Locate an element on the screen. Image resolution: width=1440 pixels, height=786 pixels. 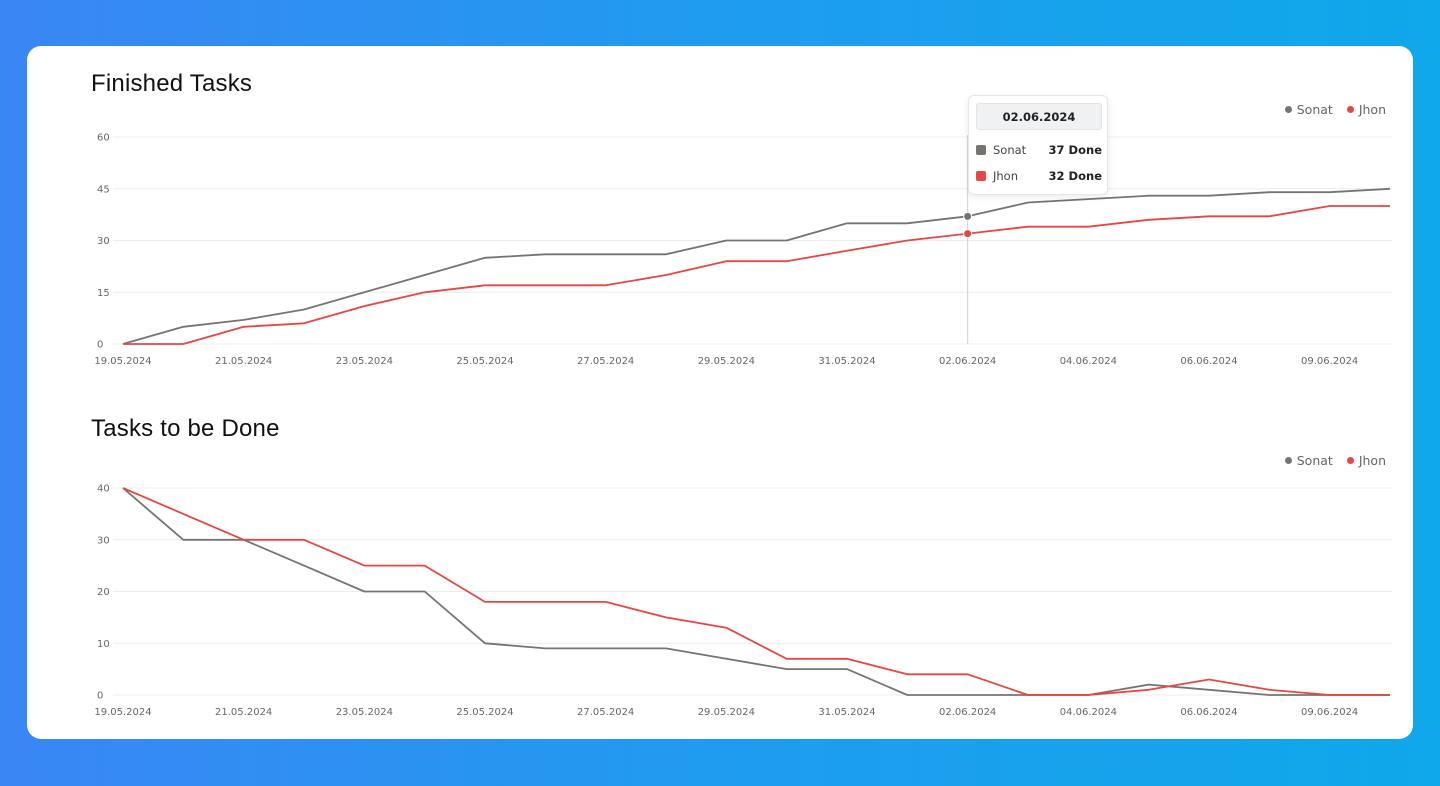
x-tick-label: 09.06.2024 is located at coordinates (1329, 712).